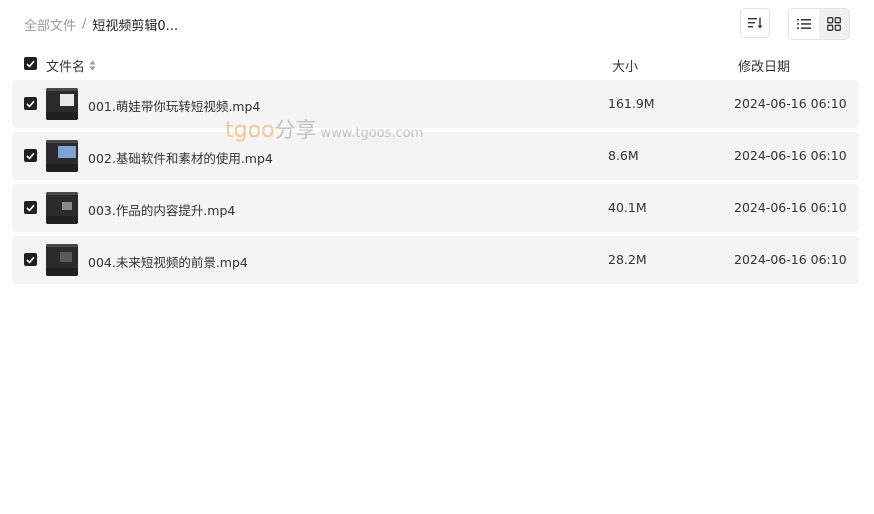 This screenshot has height=514, width=874. I want to click on breadcrumb-root-link: 全部文件, so click(50, 24).